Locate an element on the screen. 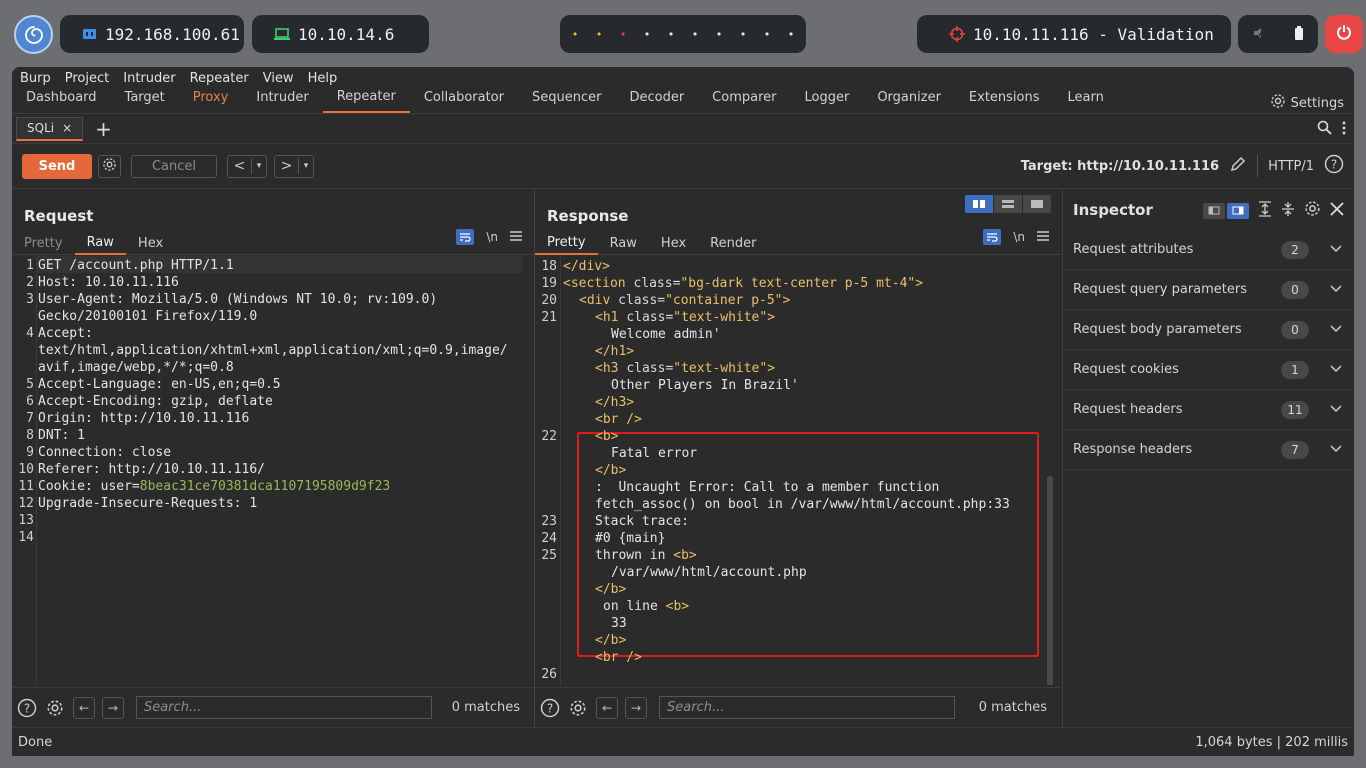 The image size is (1366, 768). http-version-label: HTTP/1 is located at coordinates (1291, 166).